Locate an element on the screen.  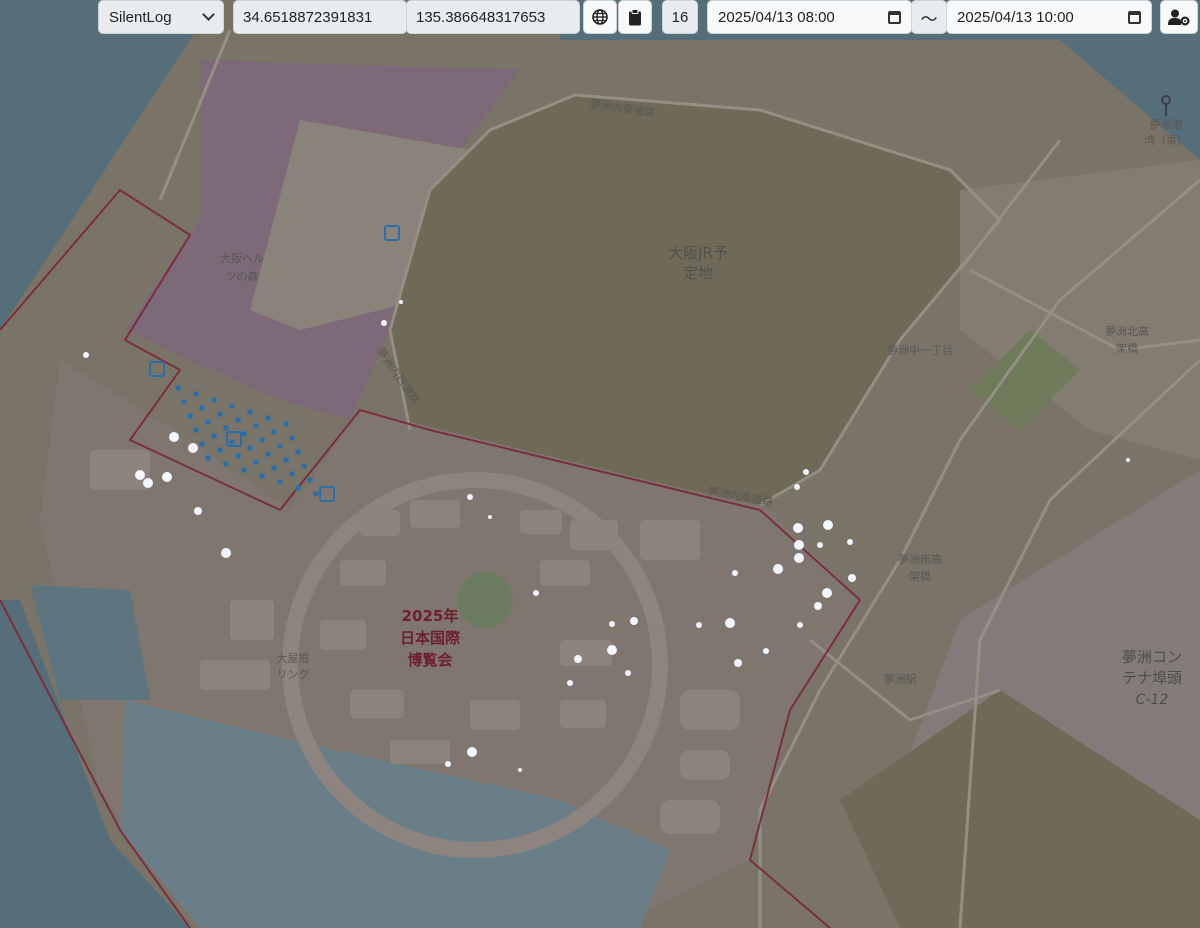
start-datetime-value: 2025/04/13 08:00 is located at coordinates (776, 17).